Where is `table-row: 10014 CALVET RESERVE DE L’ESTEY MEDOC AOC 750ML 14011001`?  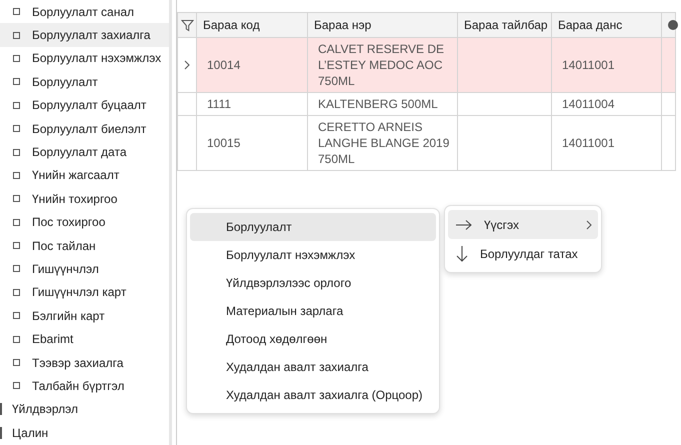 table-row: 10014 CALVET RESERVE DE L’ESTEY MEDOC AOC 750ML 14011001 is located at coordinates (427, 65).